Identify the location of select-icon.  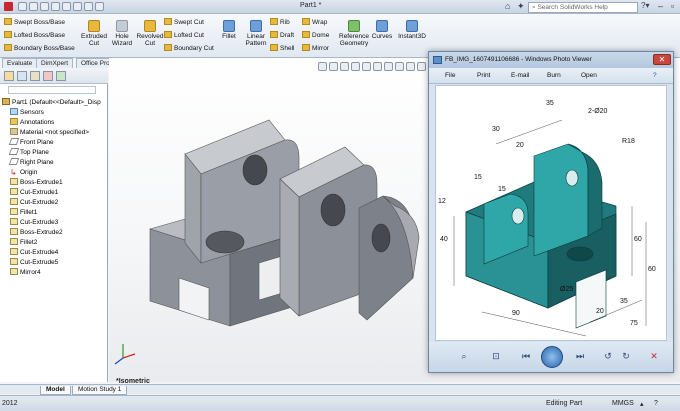
(77, 6).